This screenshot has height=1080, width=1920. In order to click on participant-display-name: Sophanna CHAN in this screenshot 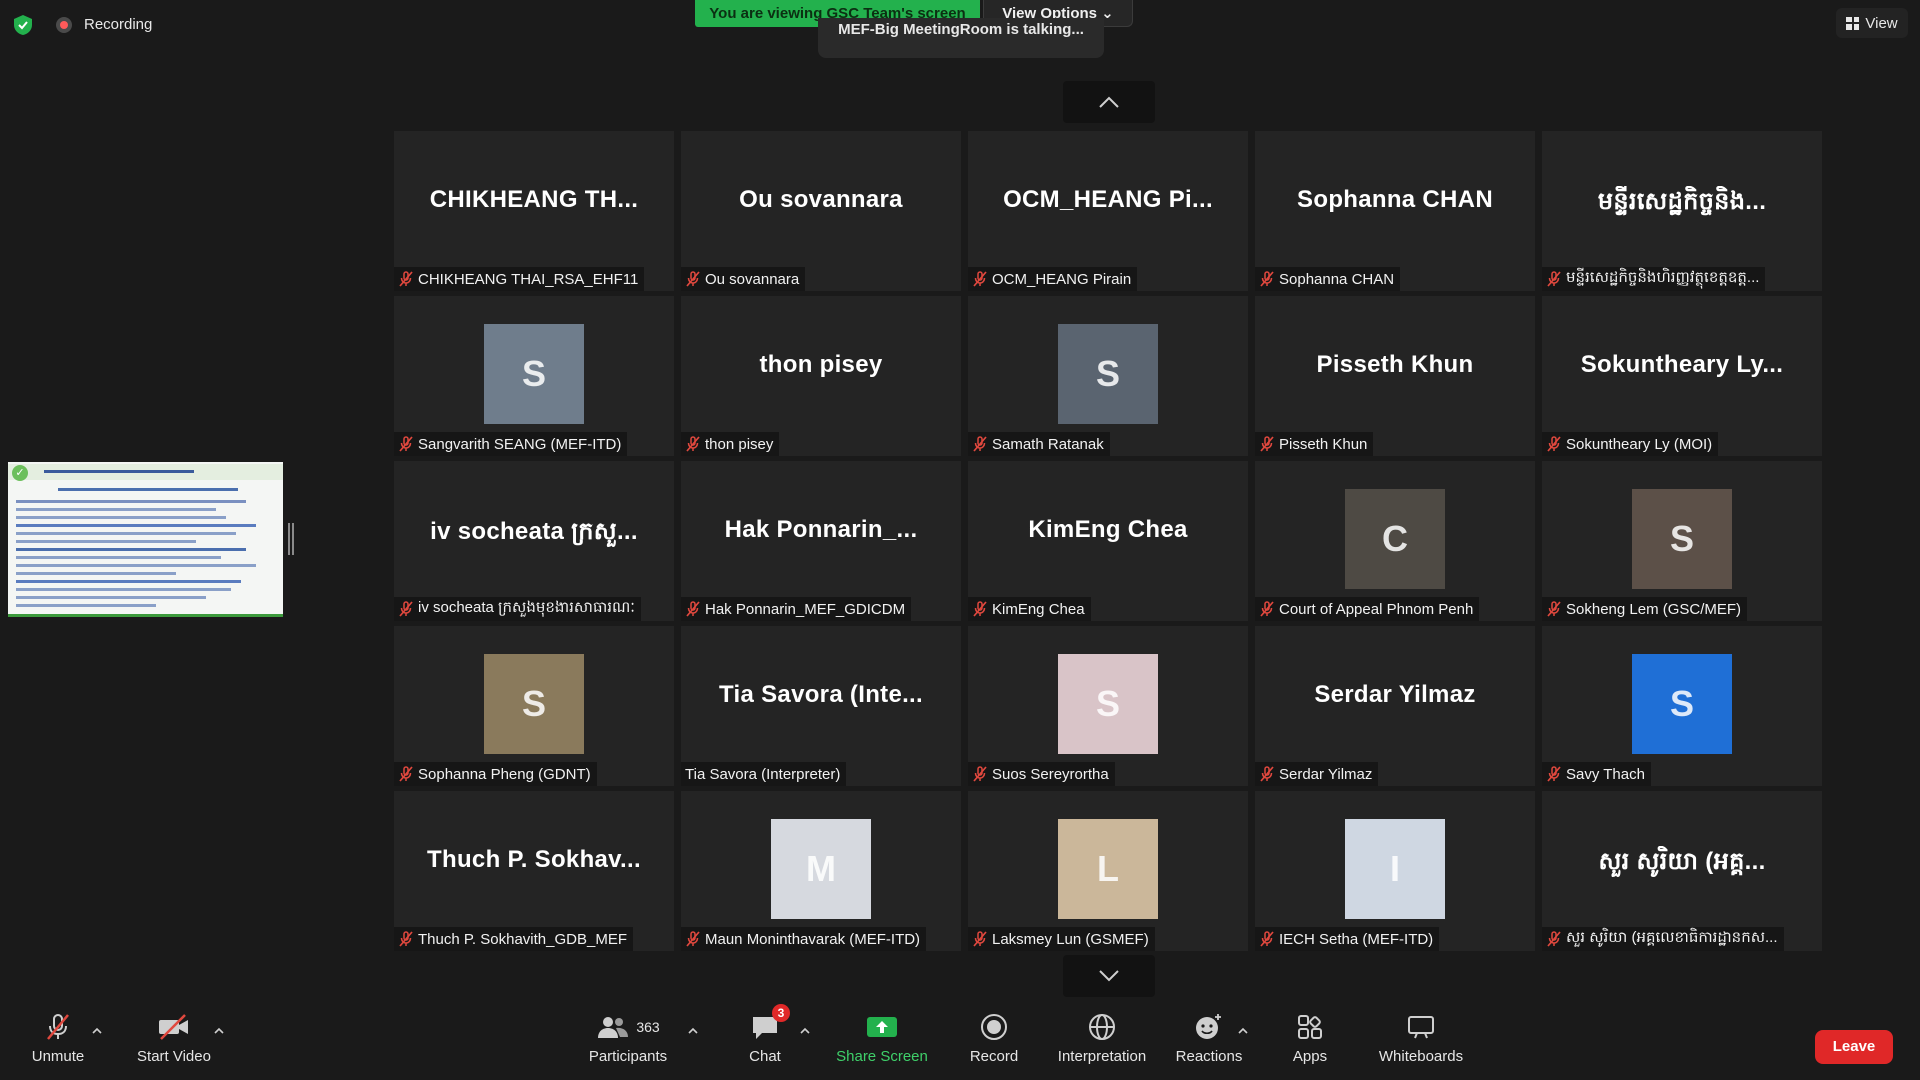, I will do `click(1395, 199)`.